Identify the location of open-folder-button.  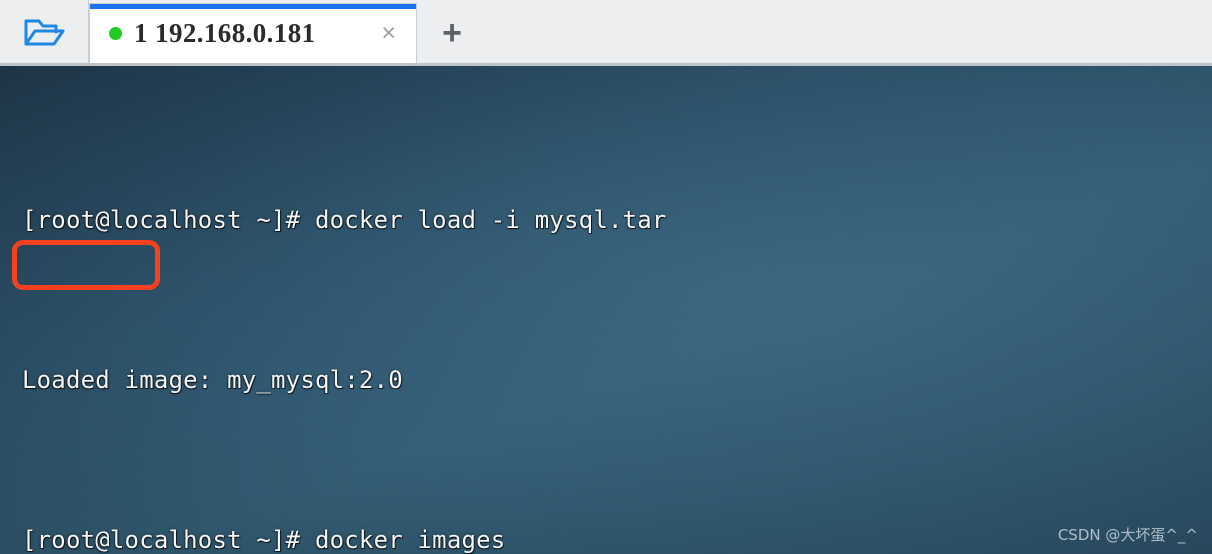
(44, 31).